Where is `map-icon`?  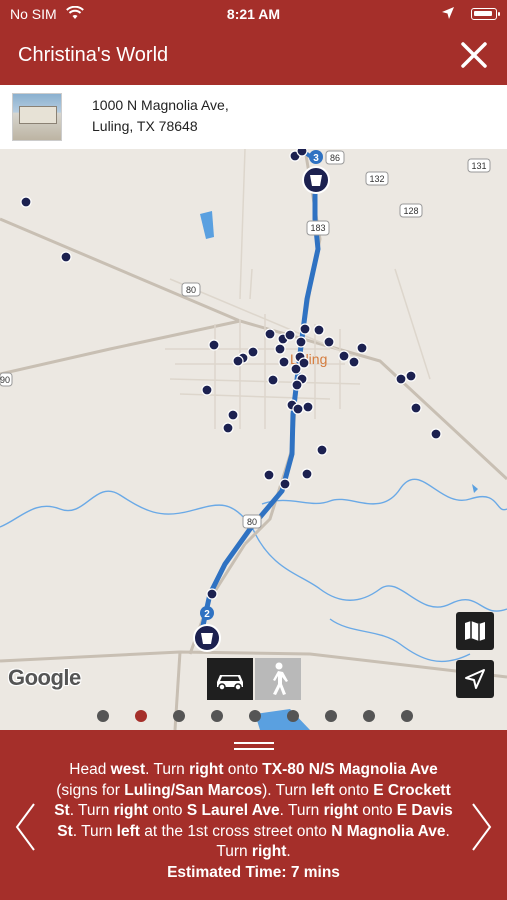
map-icon is located at coordinates (475, 631).